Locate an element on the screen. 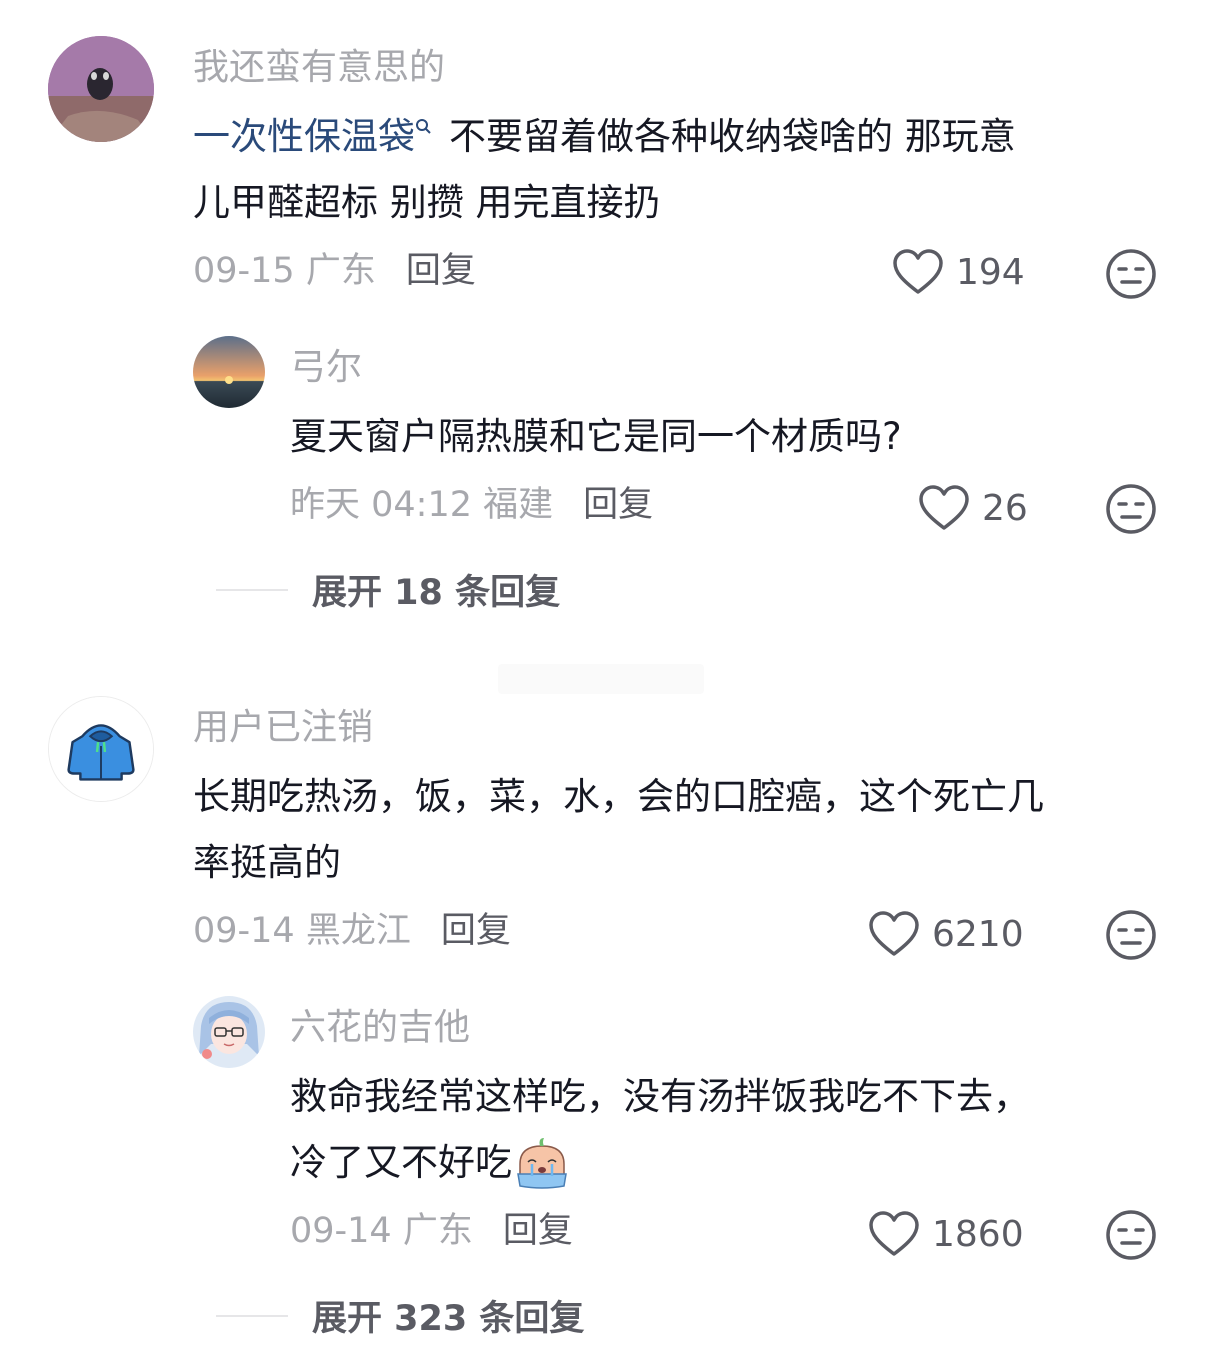 The height and width of the screenshot is (1359, 1206). comment-meta: 昨天 04:12 福建 回复 is located at coordinates (471, 505).